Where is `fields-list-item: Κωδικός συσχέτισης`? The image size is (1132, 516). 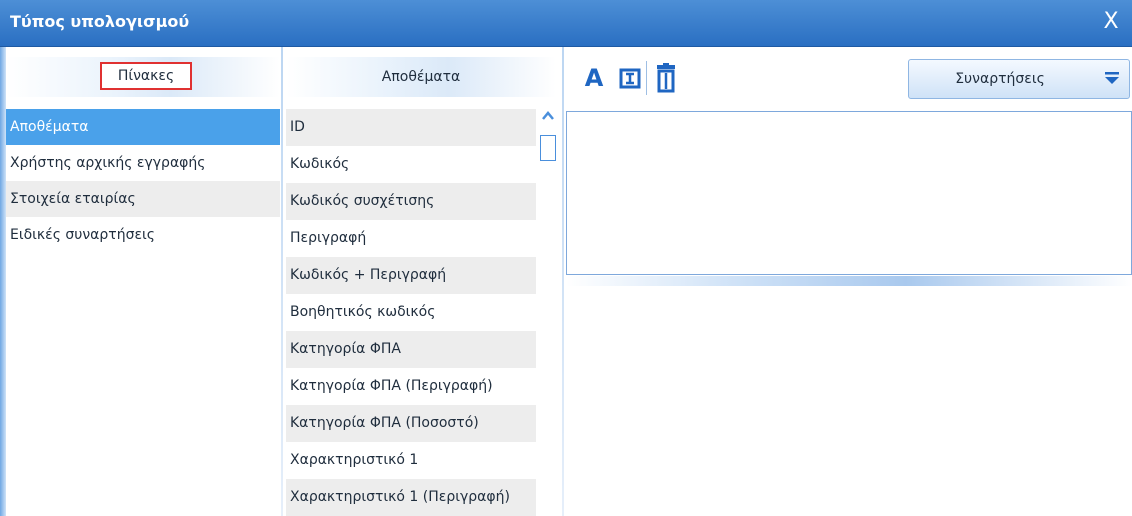 fields-list-item: Κωδικός συσχέτισης is located at coordinates (411, 201).